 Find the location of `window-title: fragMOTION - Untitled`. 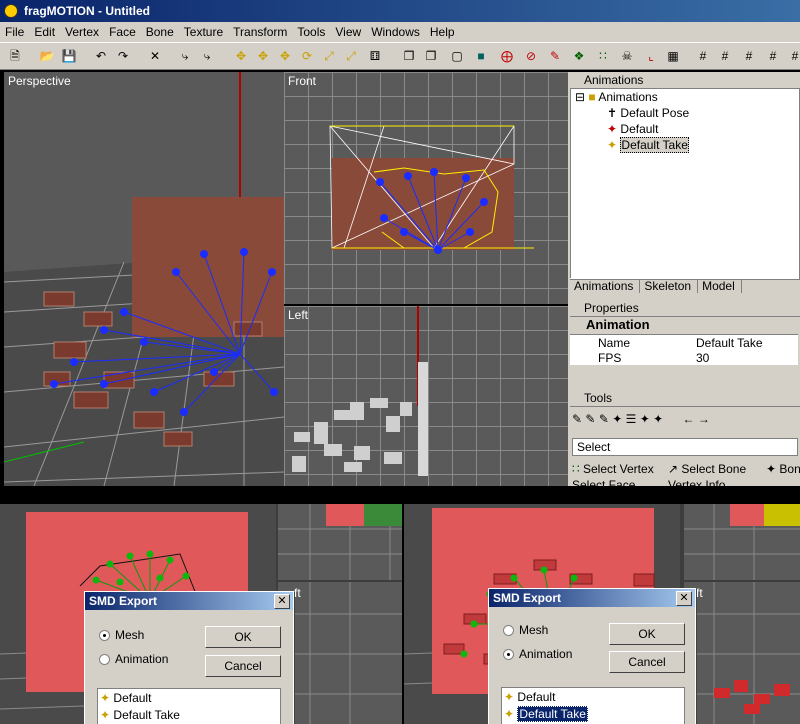

window-title: fragMOTION - Untitled is located at coordinates (87, 11).